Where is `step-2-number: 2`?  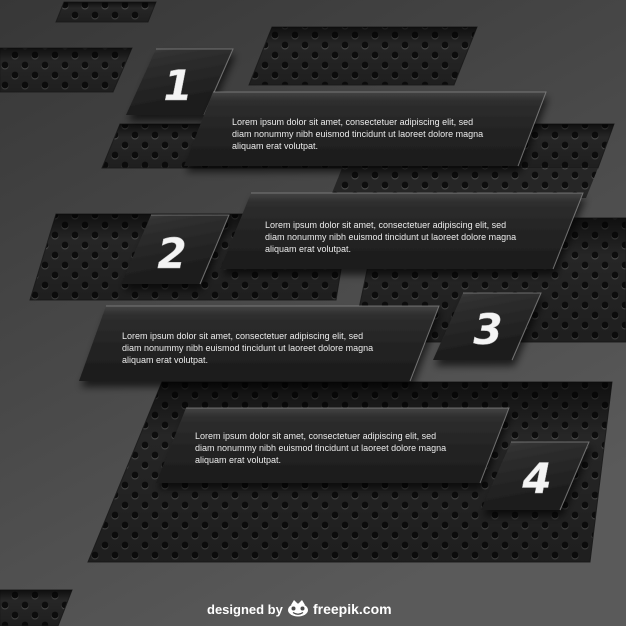
step-2-number: 2 is located at coordinates (171, 253).